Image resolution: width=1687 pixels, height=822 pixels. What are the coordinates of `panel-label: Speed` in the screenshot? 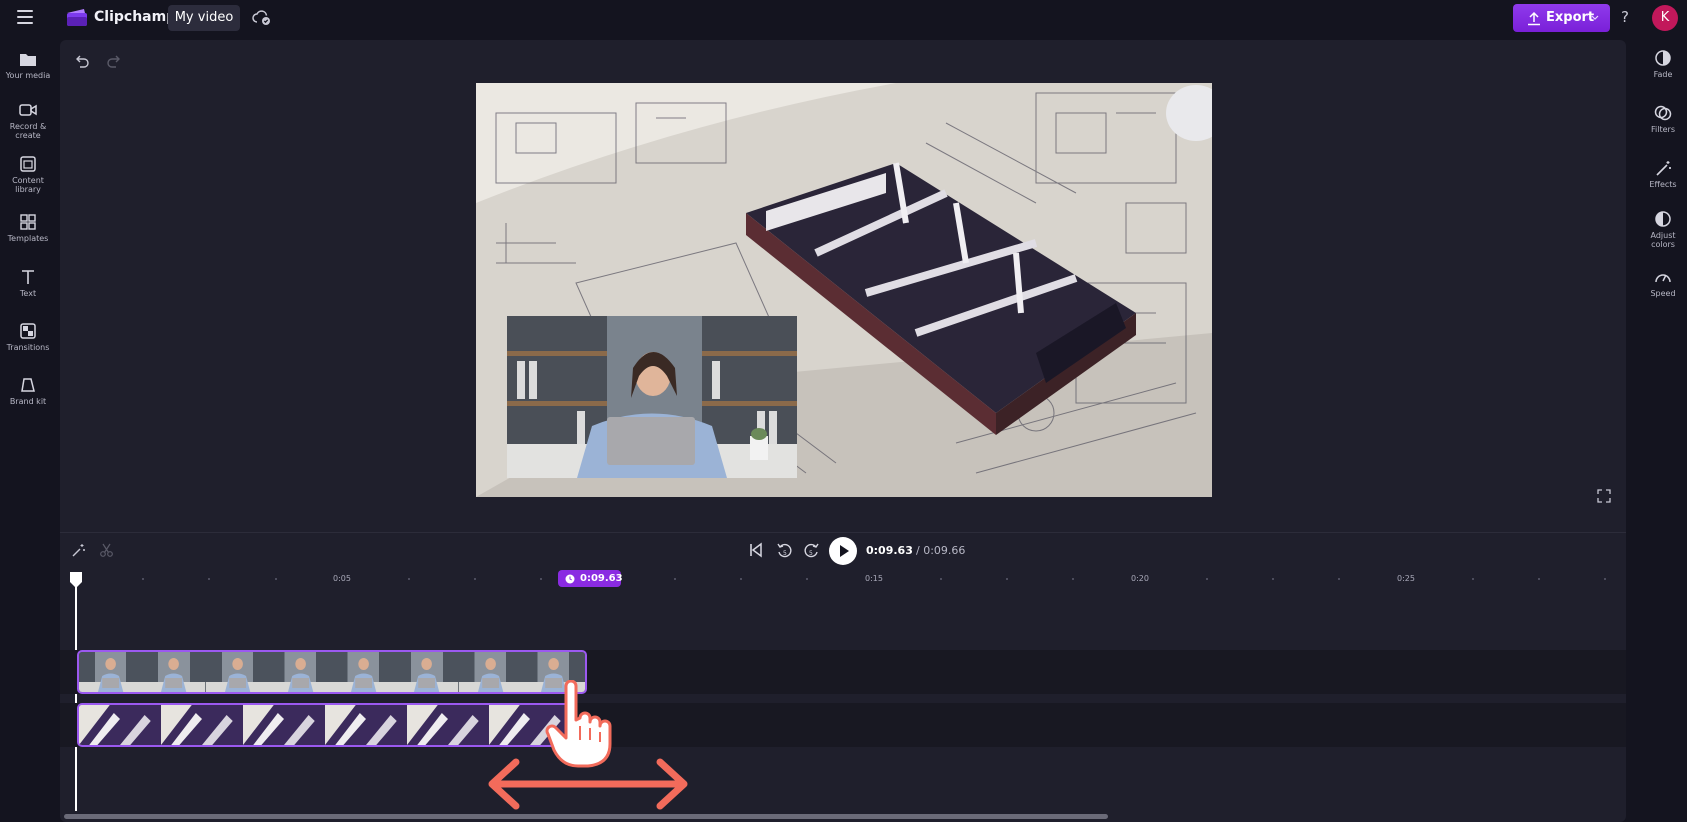 It's located at (1663, 293).